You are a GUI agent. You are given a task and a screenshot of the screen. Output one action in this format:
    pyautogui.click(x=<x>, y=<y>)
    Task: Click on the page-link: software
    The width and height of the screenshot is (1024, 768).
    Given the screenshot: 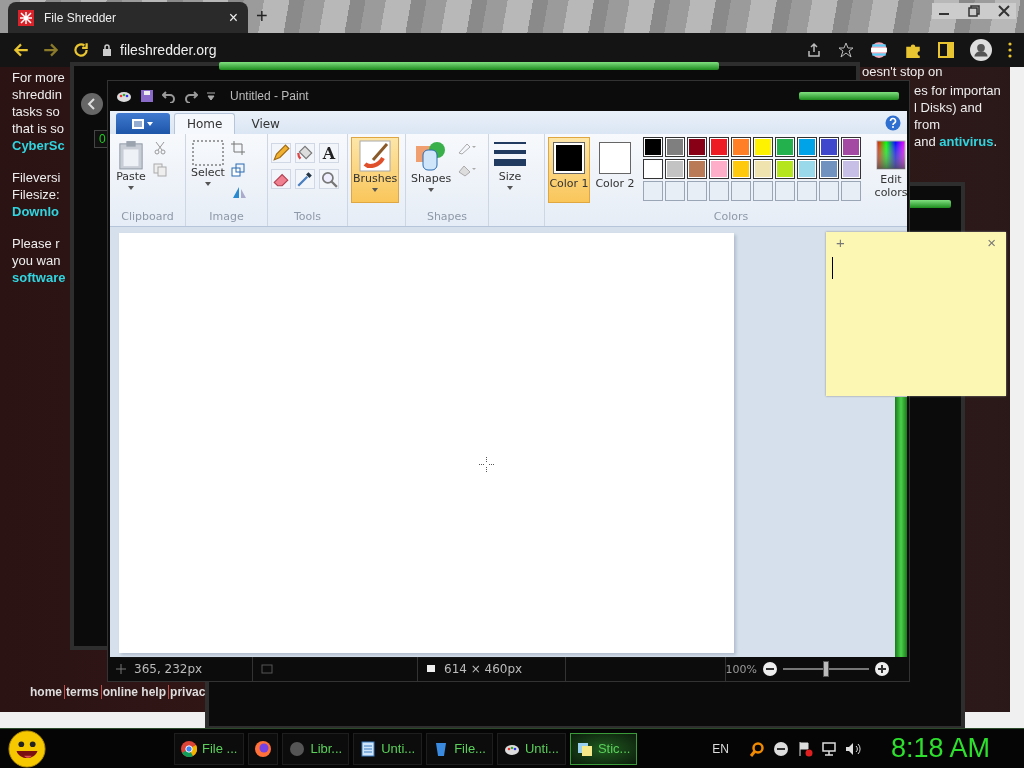 What is the action you would take?
    pyautogui.click(x=41, y=277)
    